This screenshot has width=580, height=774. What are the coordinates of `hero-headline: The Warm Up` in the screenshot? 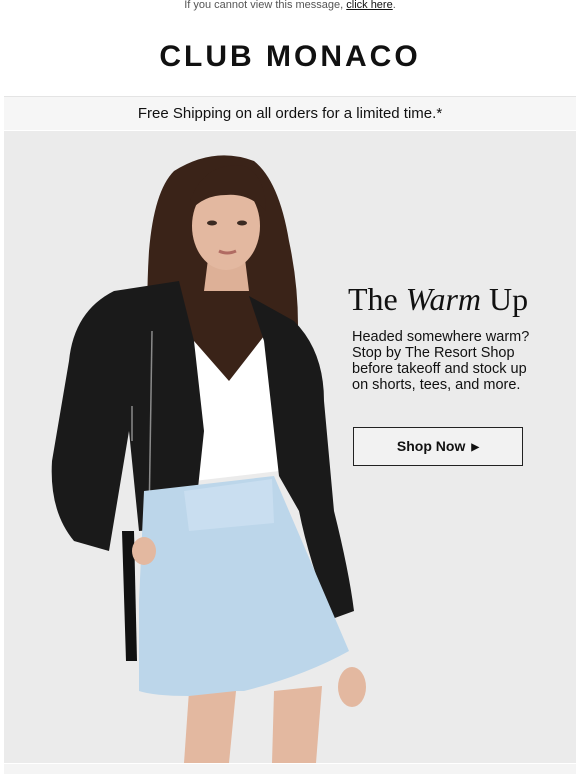 It's located at (438, 299).